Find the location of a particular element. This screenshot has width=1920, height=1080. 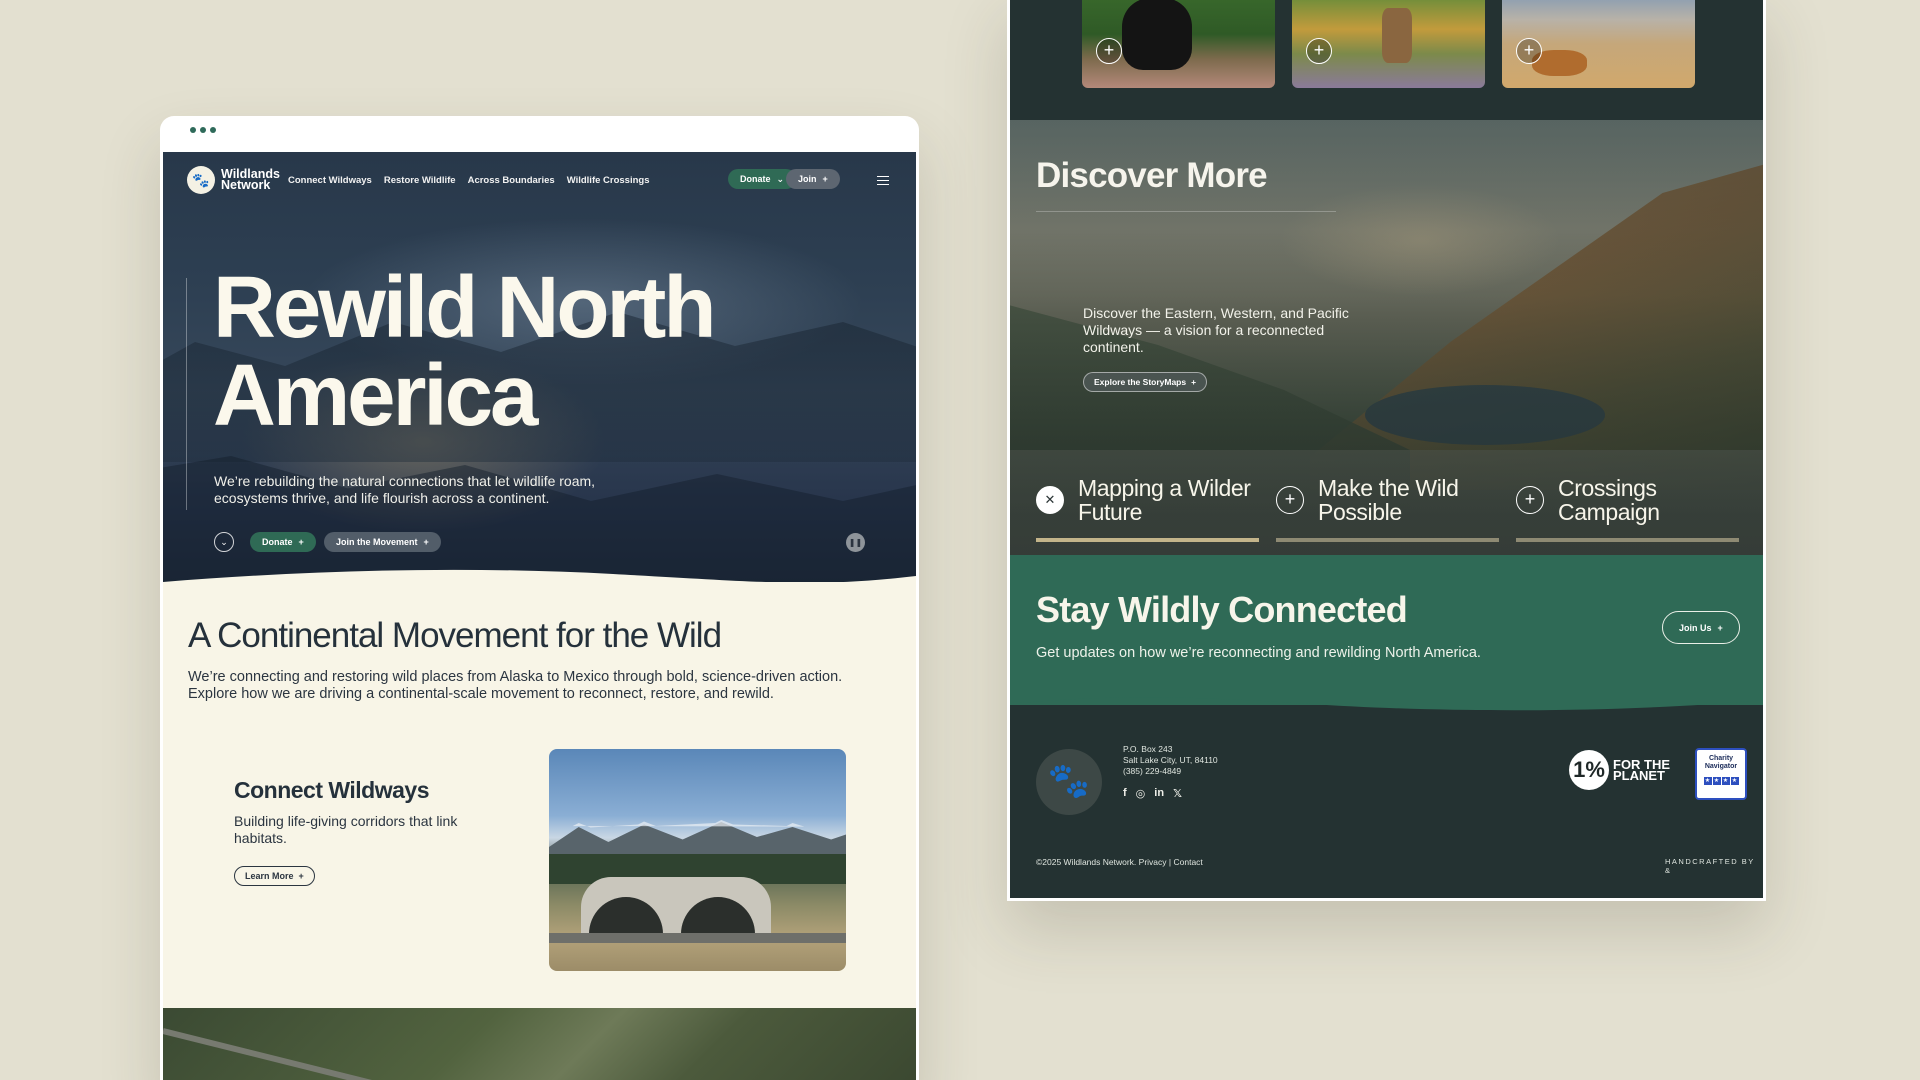

learn-more-button: Learn More + is located at coordinates (274, 876).